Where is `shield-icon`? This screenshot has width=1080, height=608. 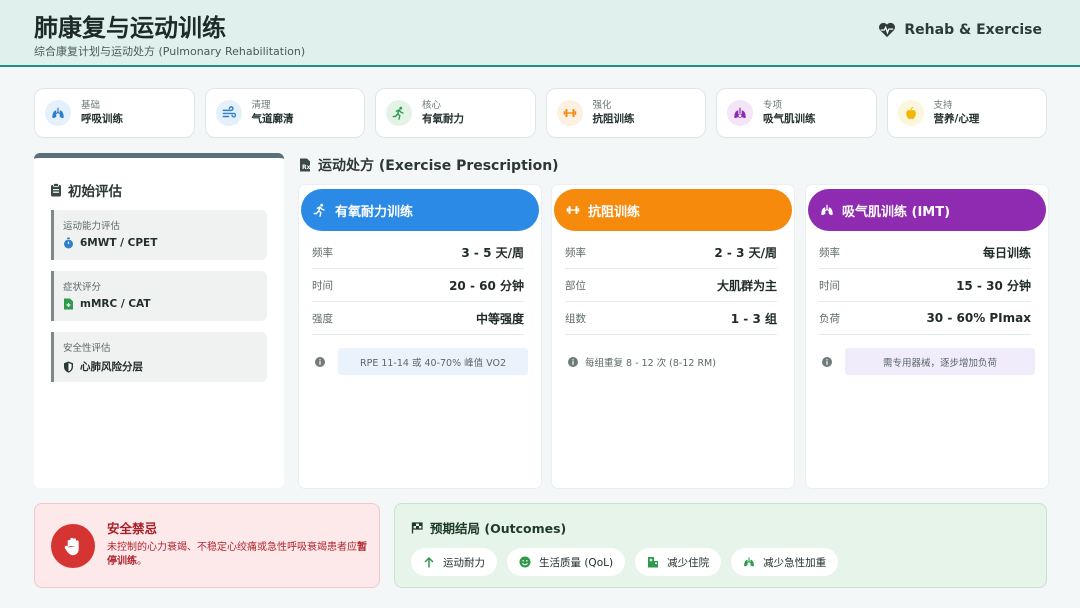
shield-icon is located at coordinates (68, 367).